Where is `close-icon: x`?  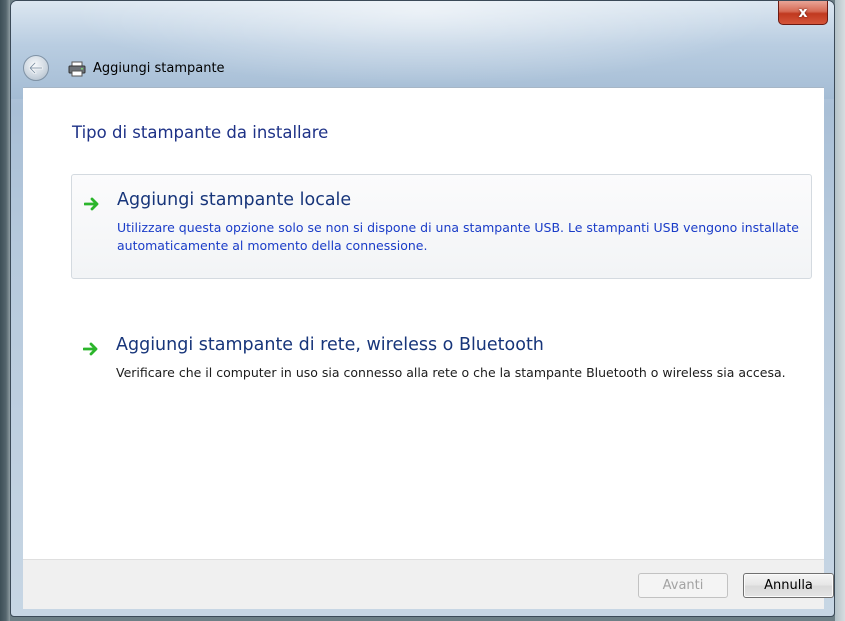
close-icon: x is located at coordinates (803, 12).